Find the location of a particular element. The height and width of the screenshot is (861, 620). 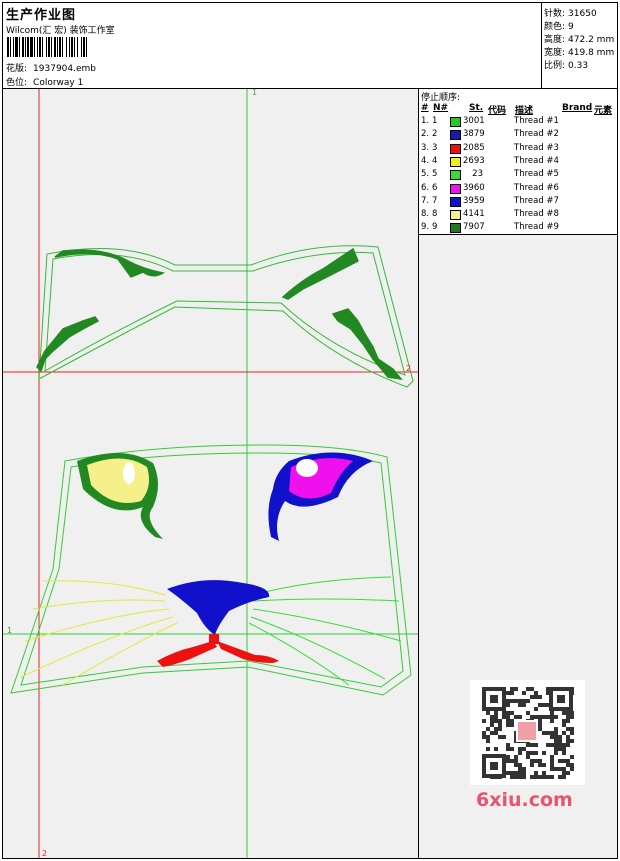

design-label: 花版: is located at coordinates (17, 69).